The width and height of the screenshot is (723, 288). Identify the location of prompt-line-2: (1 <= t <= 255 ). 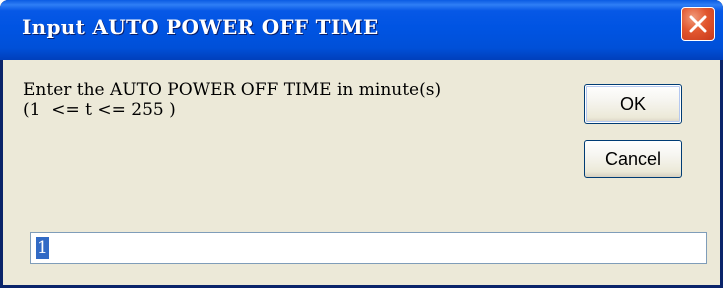
(99, 110).